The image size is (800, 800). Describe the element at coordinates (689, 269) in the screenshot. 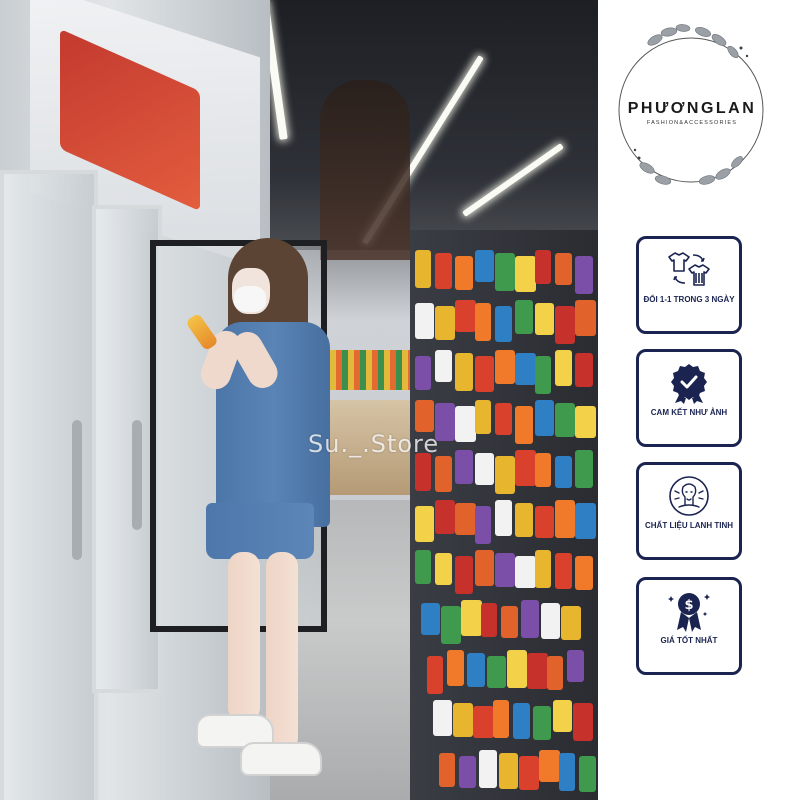

I see `shirt-exchange-icon` at that location.